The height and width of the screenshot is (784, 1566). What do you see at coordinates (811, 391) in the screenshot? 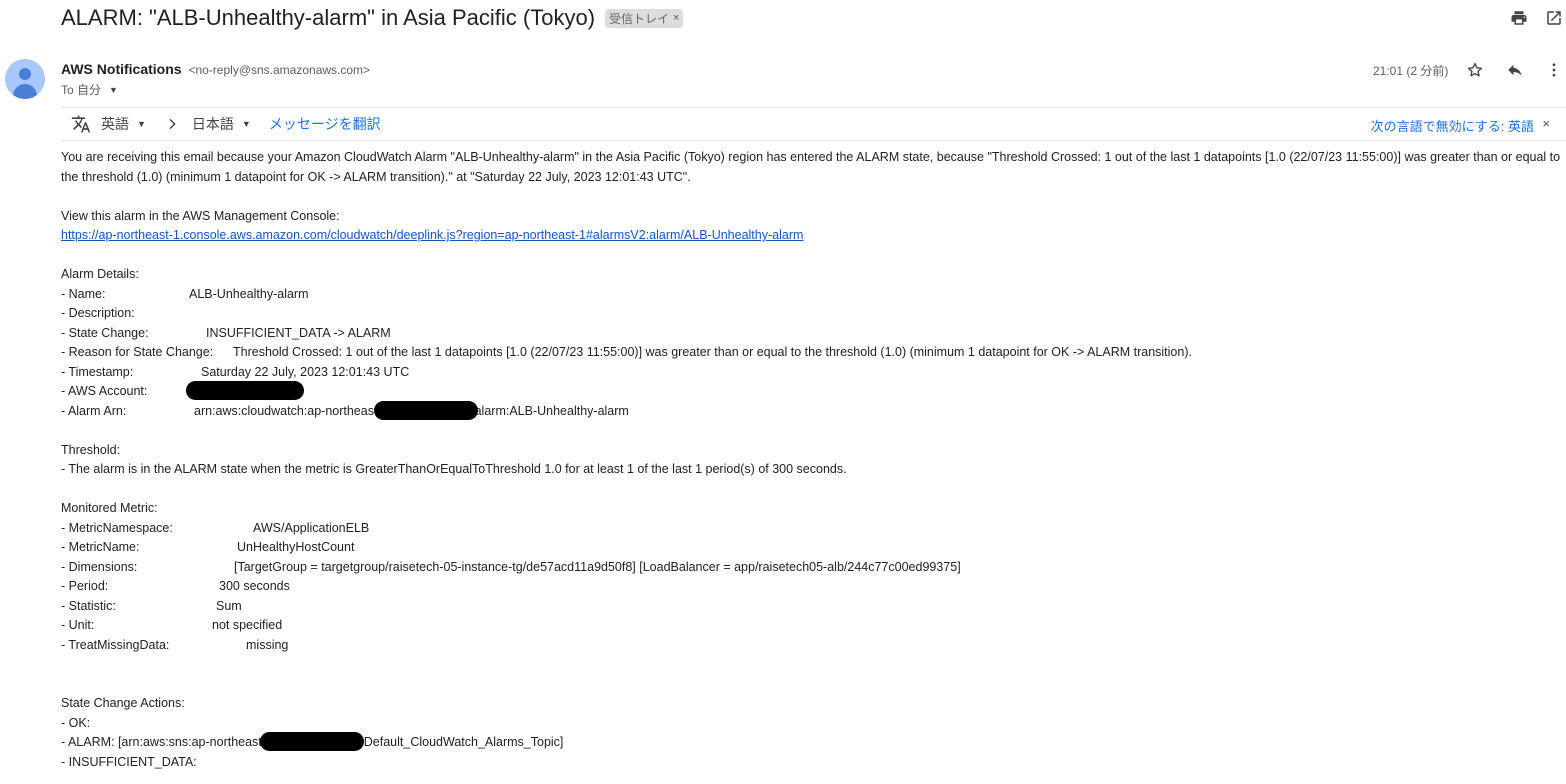
I see `detail-row: - AWS Account:` at bounding box center [811, 391].